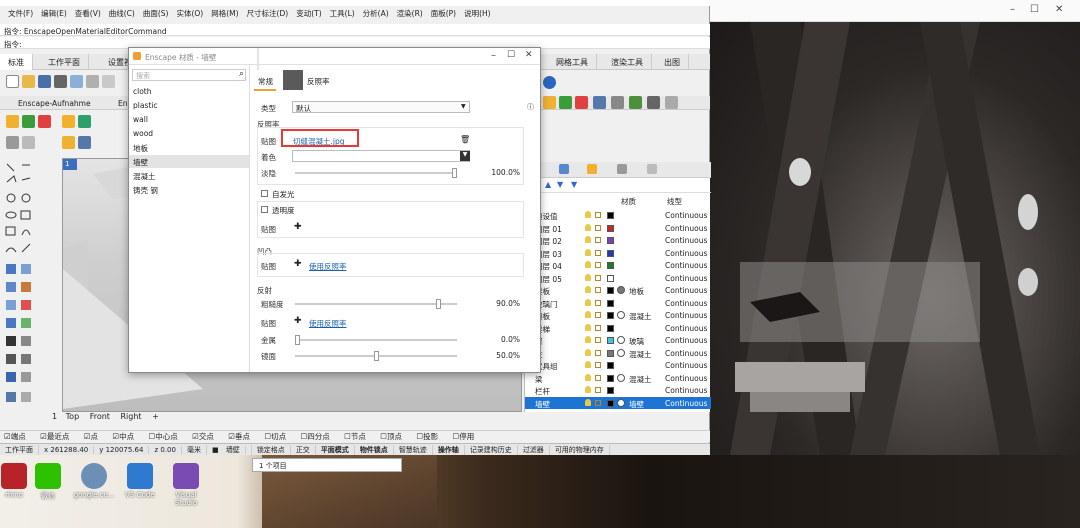 The width and height of the screenshot is (1080, 528). Describe the element at coordinates (94, 436) in the screenshot. I see `snap-point: ☑点` at that location.